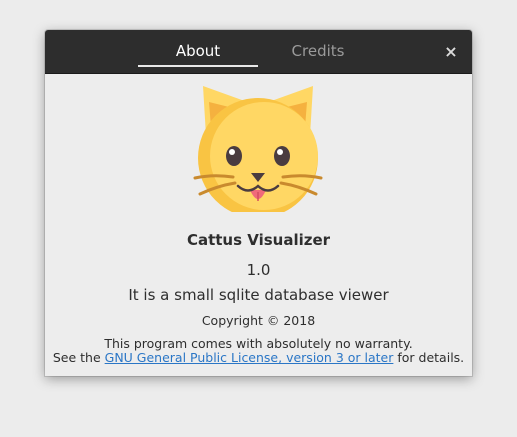  Describe the element at coordinates (258, 240) in the screenshot. I see `app-name: Cattus Visualizer` at that location.